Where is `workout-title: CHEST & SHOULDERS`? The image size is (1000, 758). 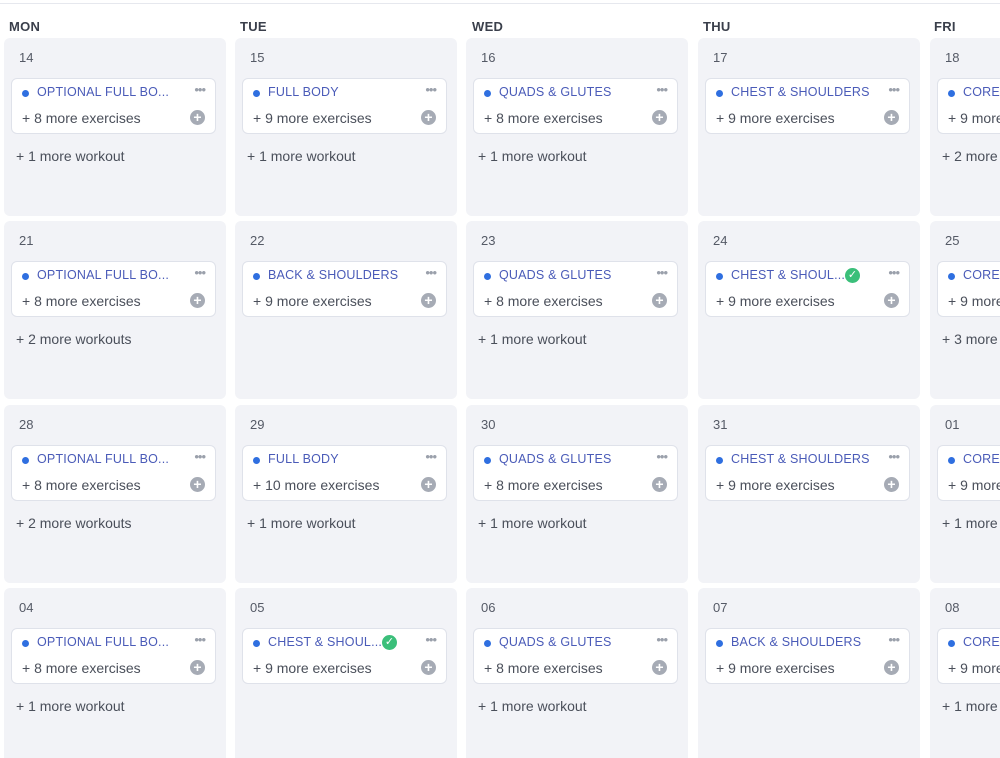 workout-title: CHEST & SHOULDERS is located at coordinates (800, 459).